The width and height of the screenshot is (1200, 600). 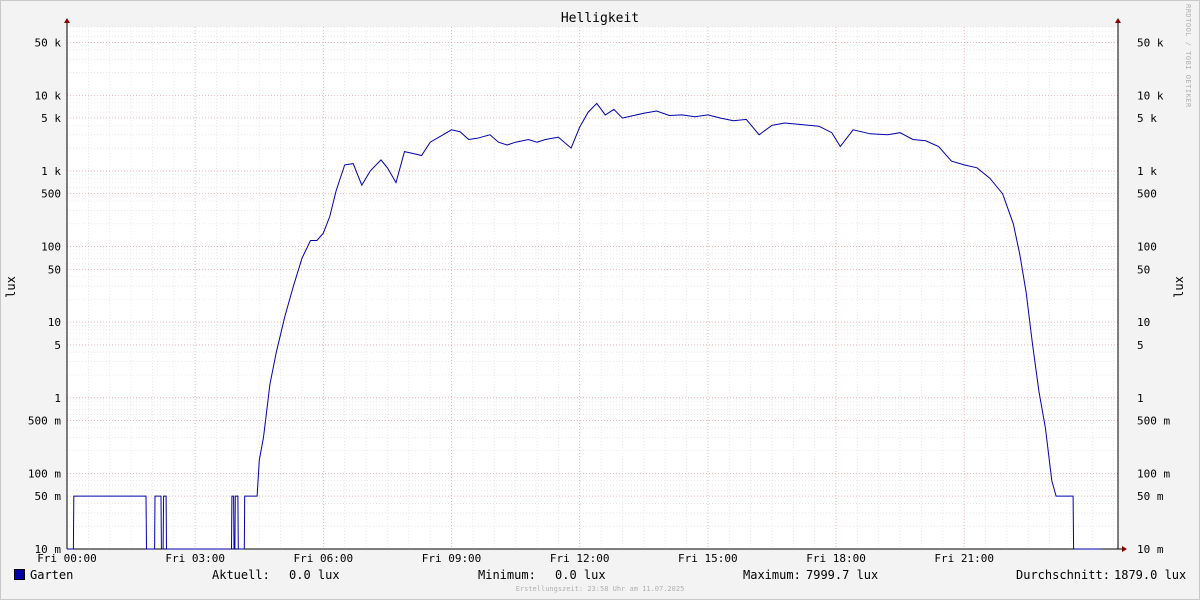 What do you see at coordinates (48, 95) in the screenshot?
I see `y-tick-label-left: 10 k` at bounding box center [48, 95].